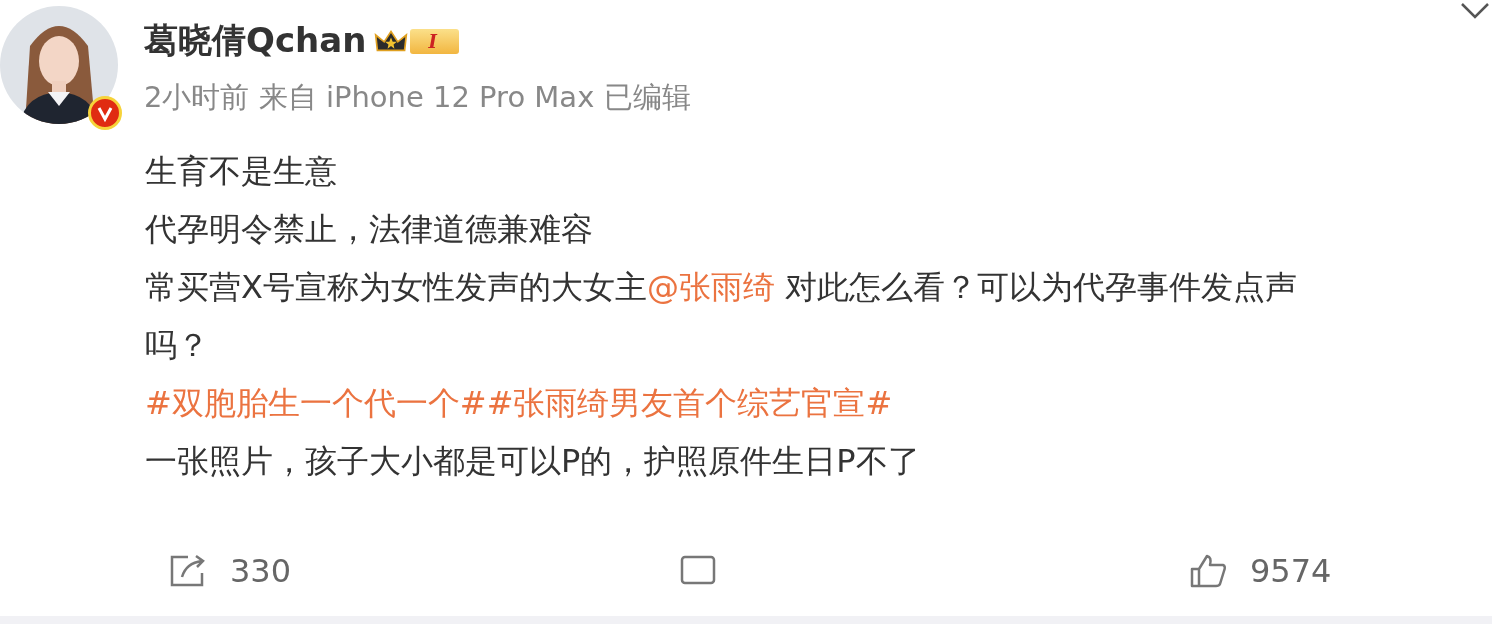 The height and width of the screenshot is (624, 1492). I want to click on author-name: 葛晓倩Qchan, so click(255, 41).